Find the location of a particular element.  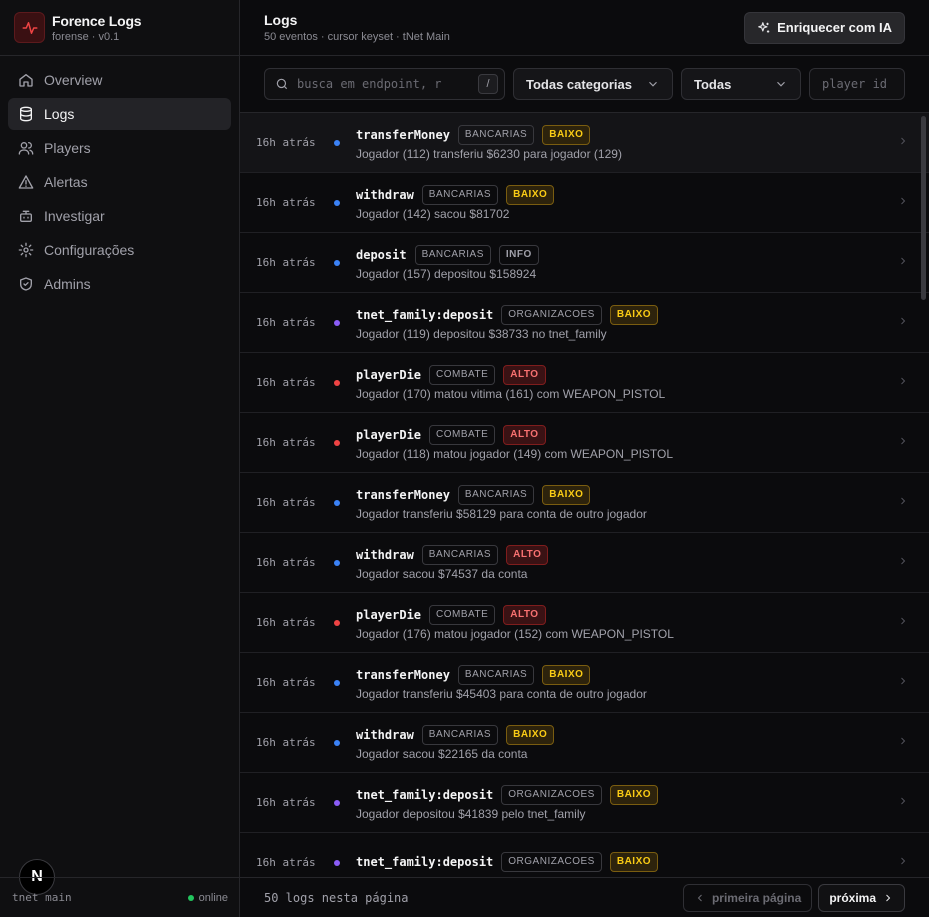

search-shortcut: / is located at coordinates (488, 84).